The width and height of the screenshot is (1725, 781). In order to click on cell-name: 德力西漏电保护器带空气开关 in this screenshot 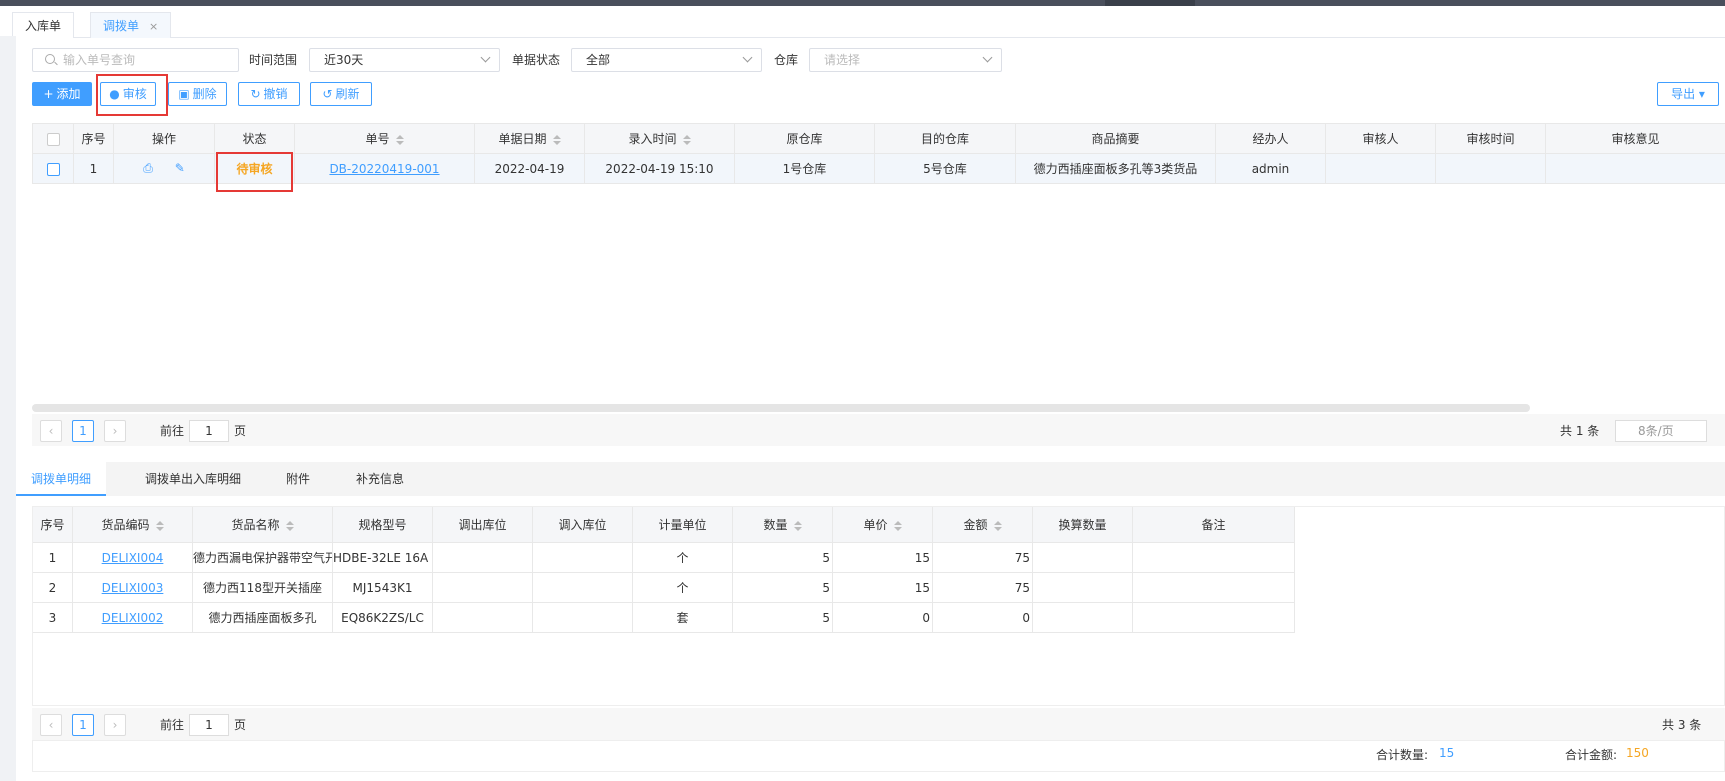, I will do `click(262, 557)`.